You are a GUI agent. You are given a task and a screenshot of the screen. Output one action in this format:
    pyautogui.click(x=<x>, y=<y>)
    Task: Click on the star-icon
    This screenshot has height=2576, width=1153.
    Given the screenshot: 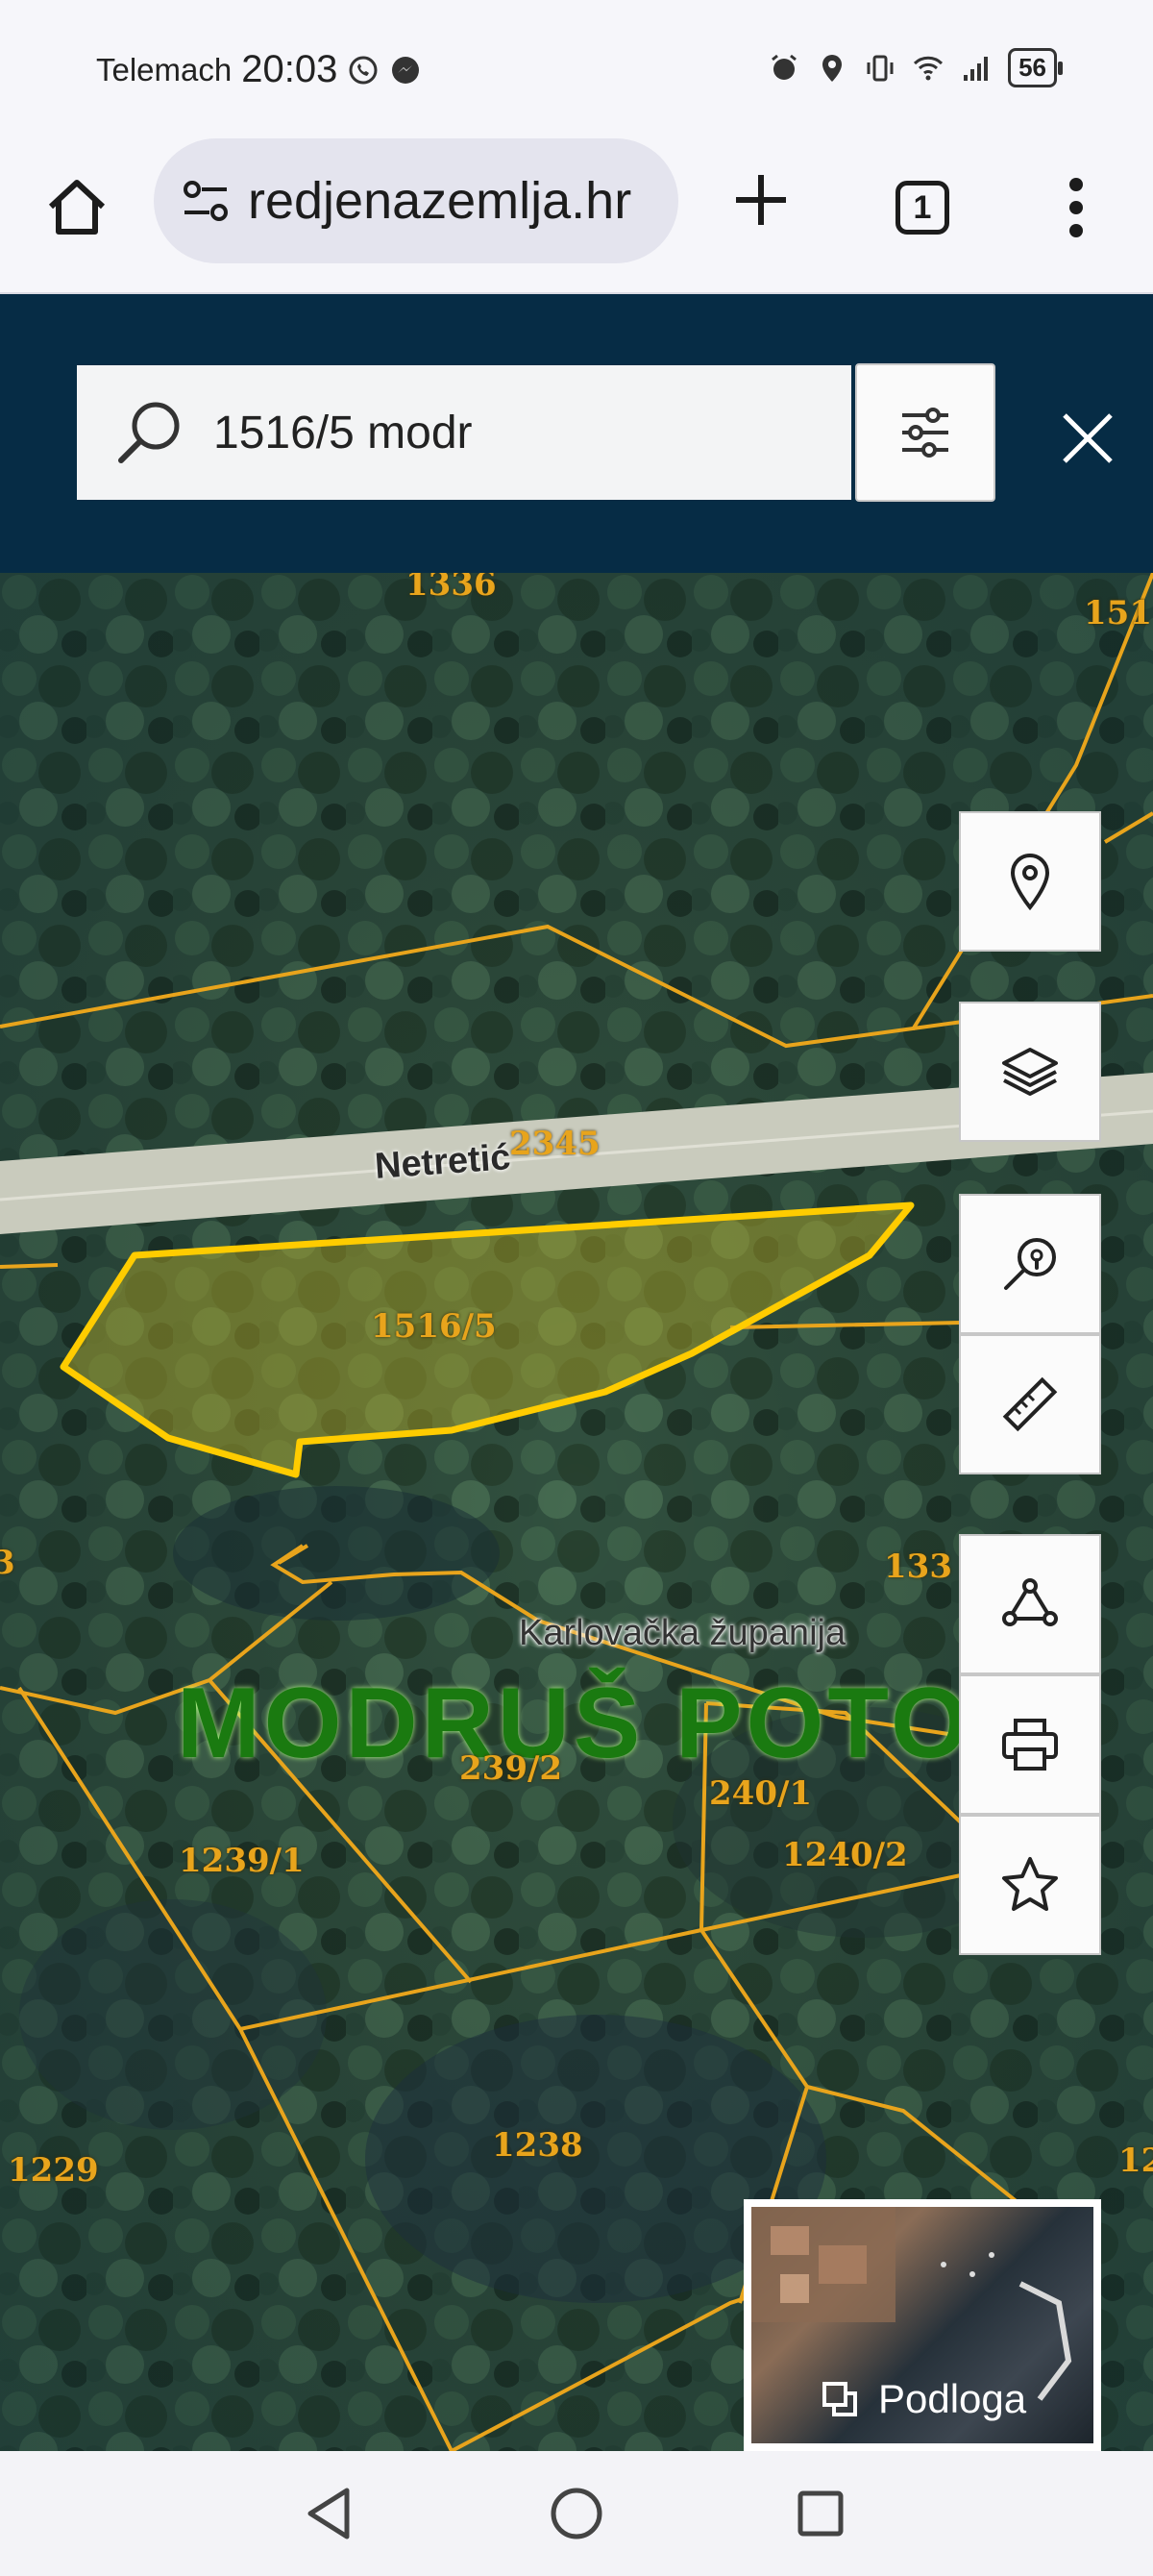 What is the action you would take?
    pyautogui.click(x=1030, y=1884)
    